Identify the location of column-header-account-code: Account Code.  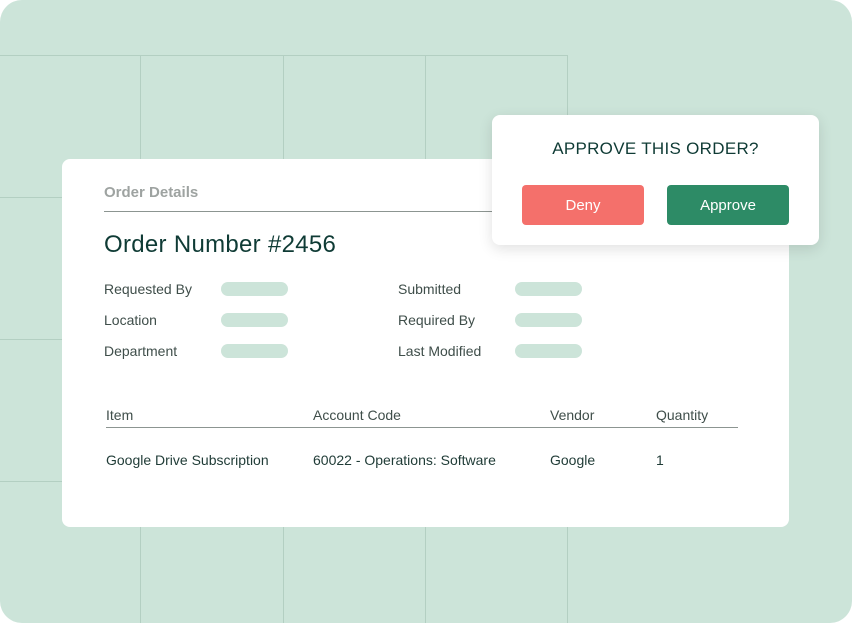
(357, 415).